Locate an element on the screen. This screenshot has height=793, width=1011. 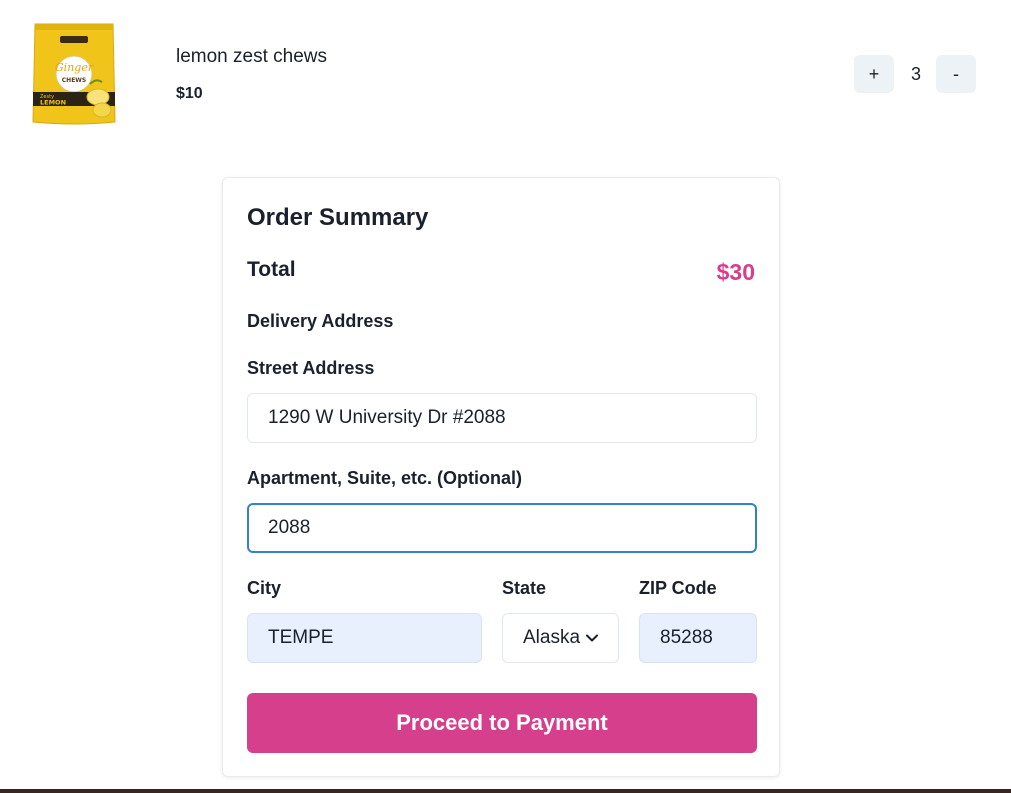
chevron-down-icon is located at coordinates (592, 638).